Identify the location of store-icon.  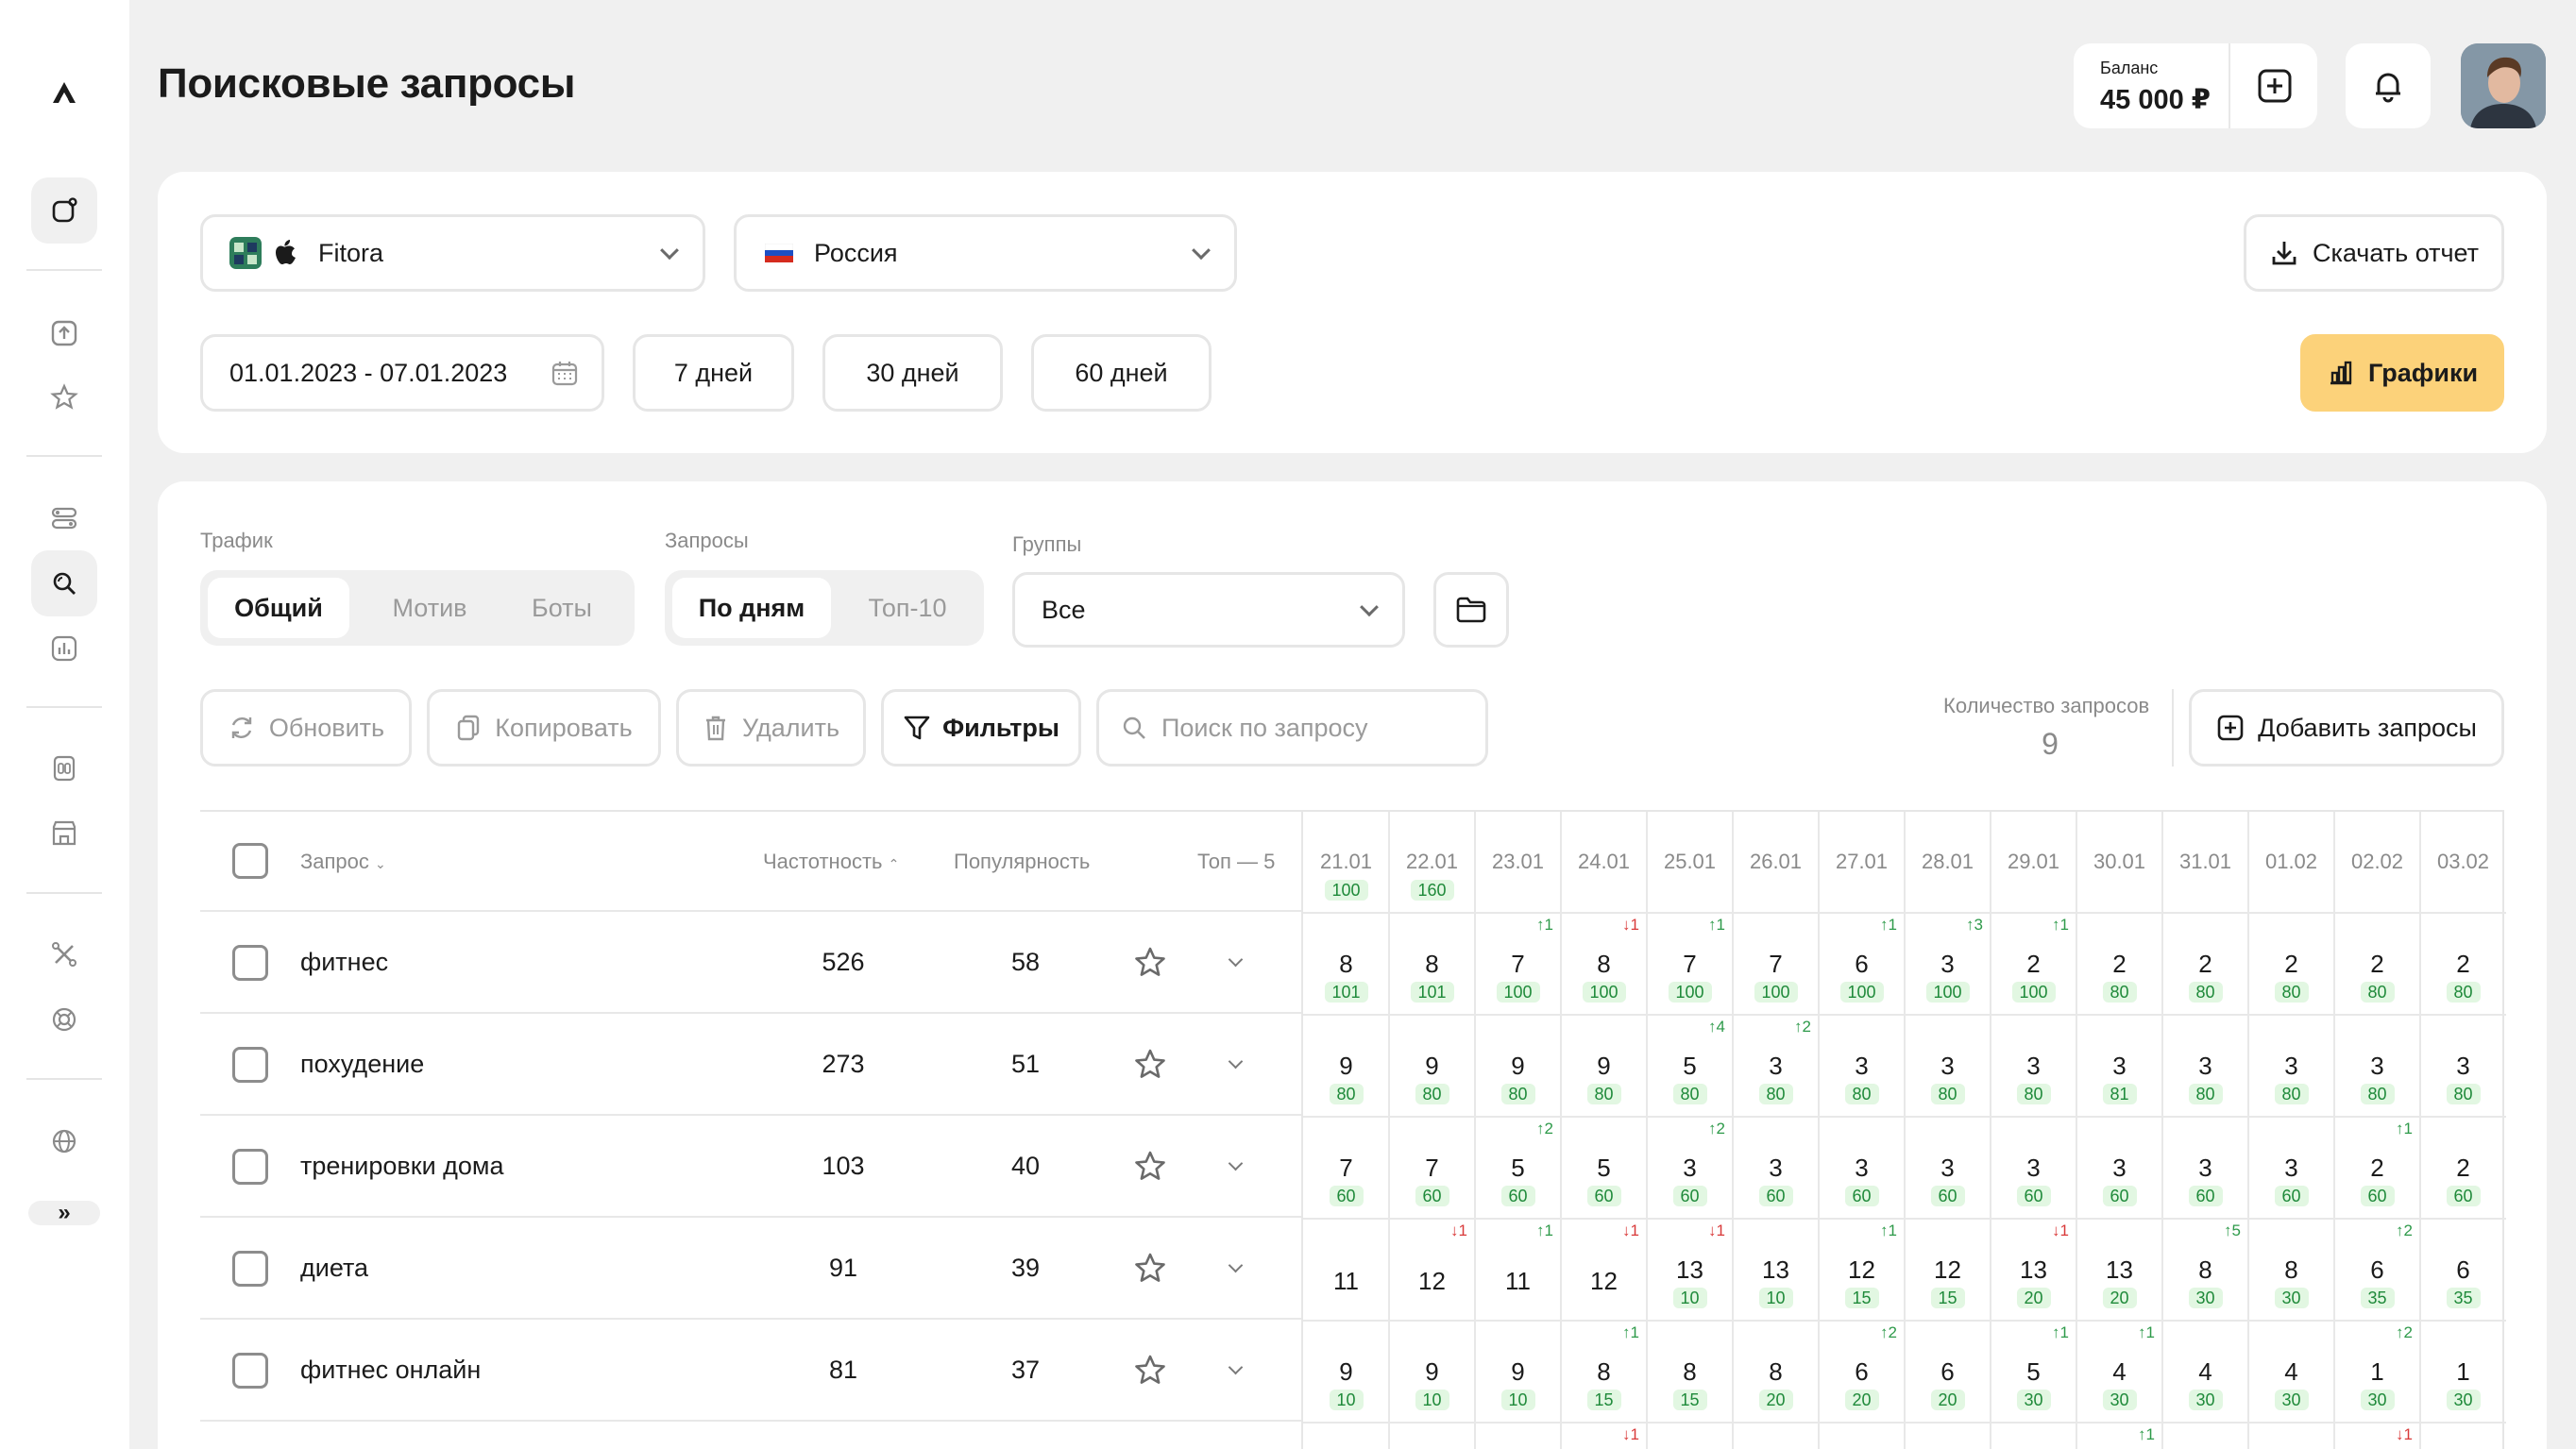
(64, 833).